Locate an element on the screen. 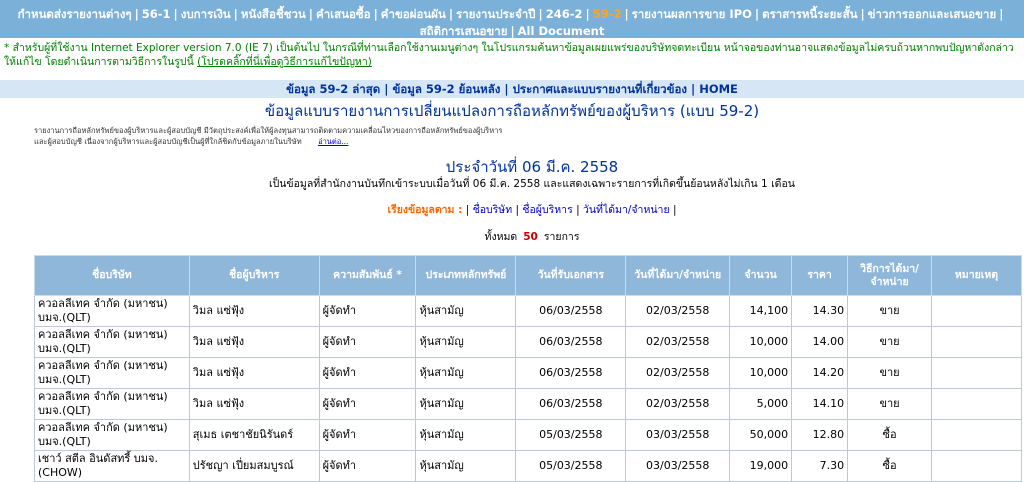  received-date-cell: 06/03/2558 is located at coordinates (571, 311).